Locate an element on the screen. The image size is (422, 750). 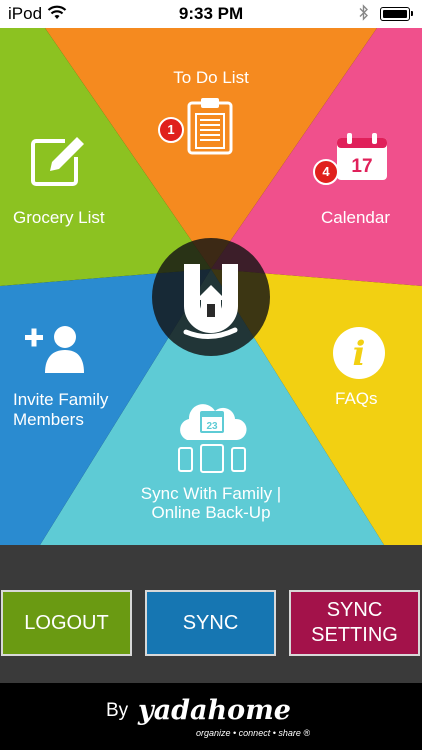
battery-icon is located at coordinates (396, 14).